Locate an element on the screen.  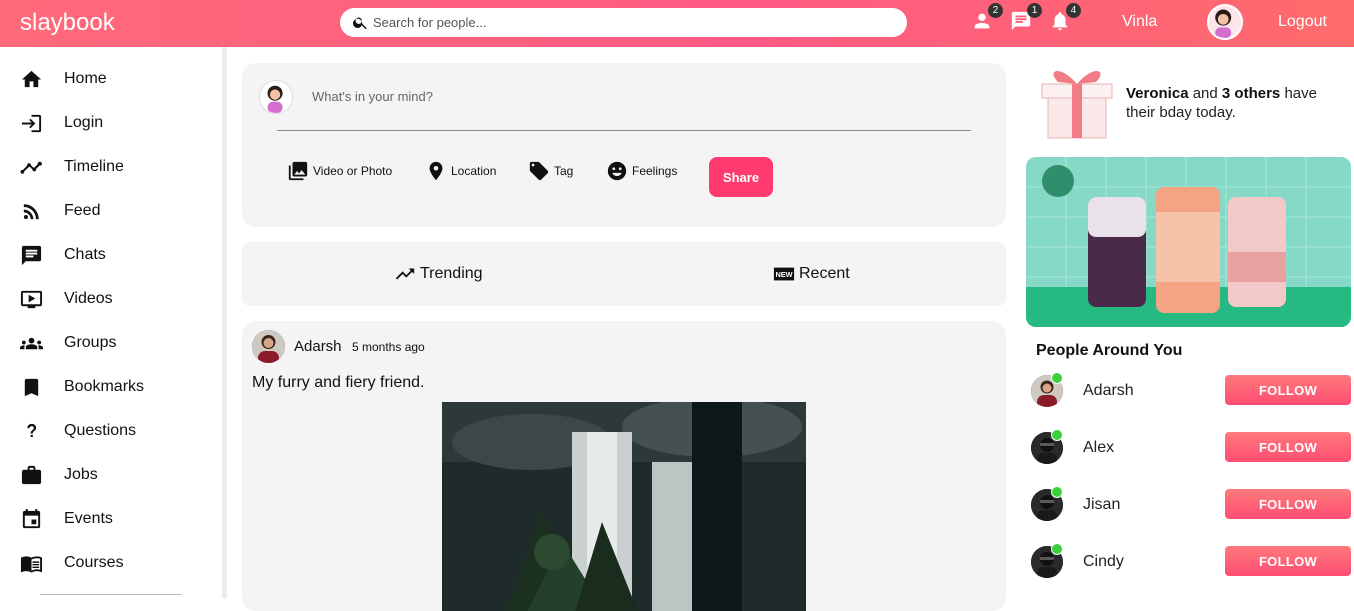
person-name: Jisan is located at coordinates (1101, 505).